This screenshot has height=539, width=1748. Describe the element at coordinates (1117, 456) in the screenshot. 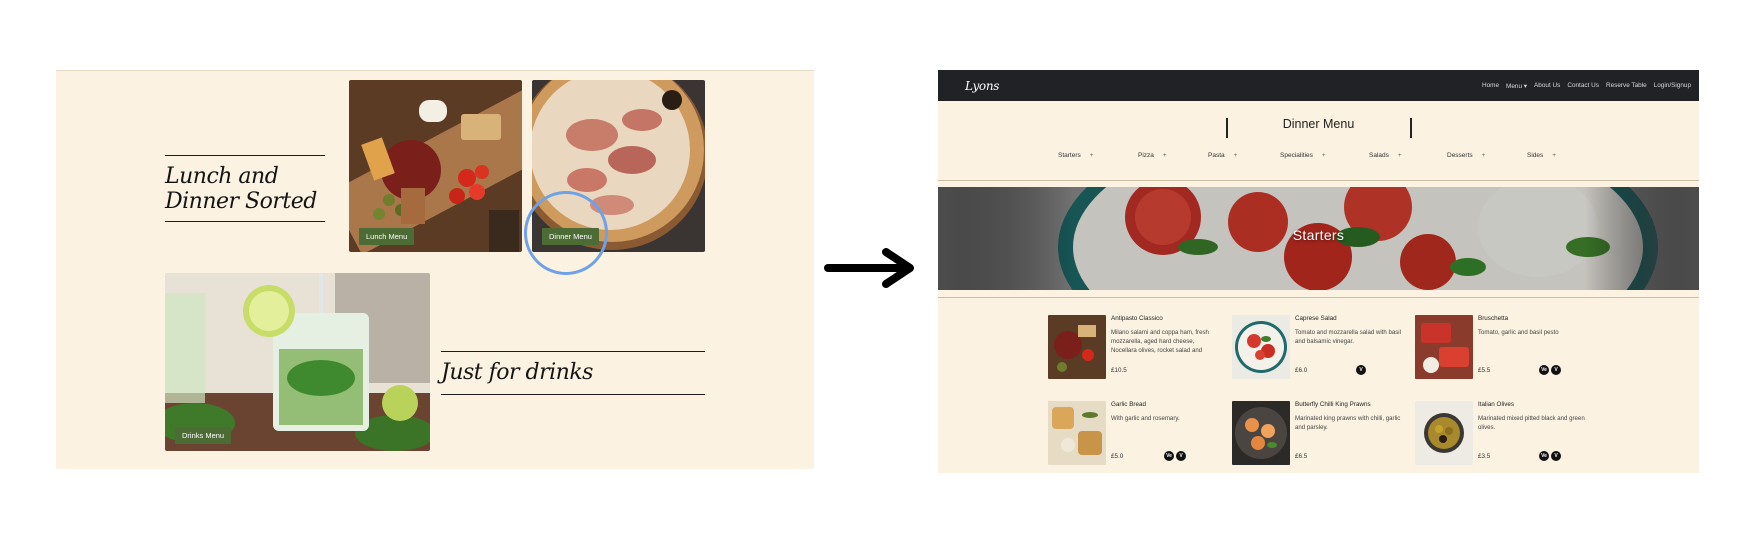

I see `dish-price: £5.0` at that location.